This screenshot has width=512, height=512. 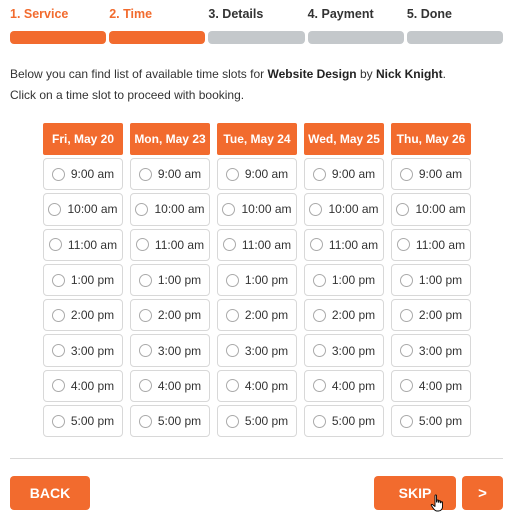 I want to click on slot-time-label: 1:00 pm, so click(x=179, y=280).